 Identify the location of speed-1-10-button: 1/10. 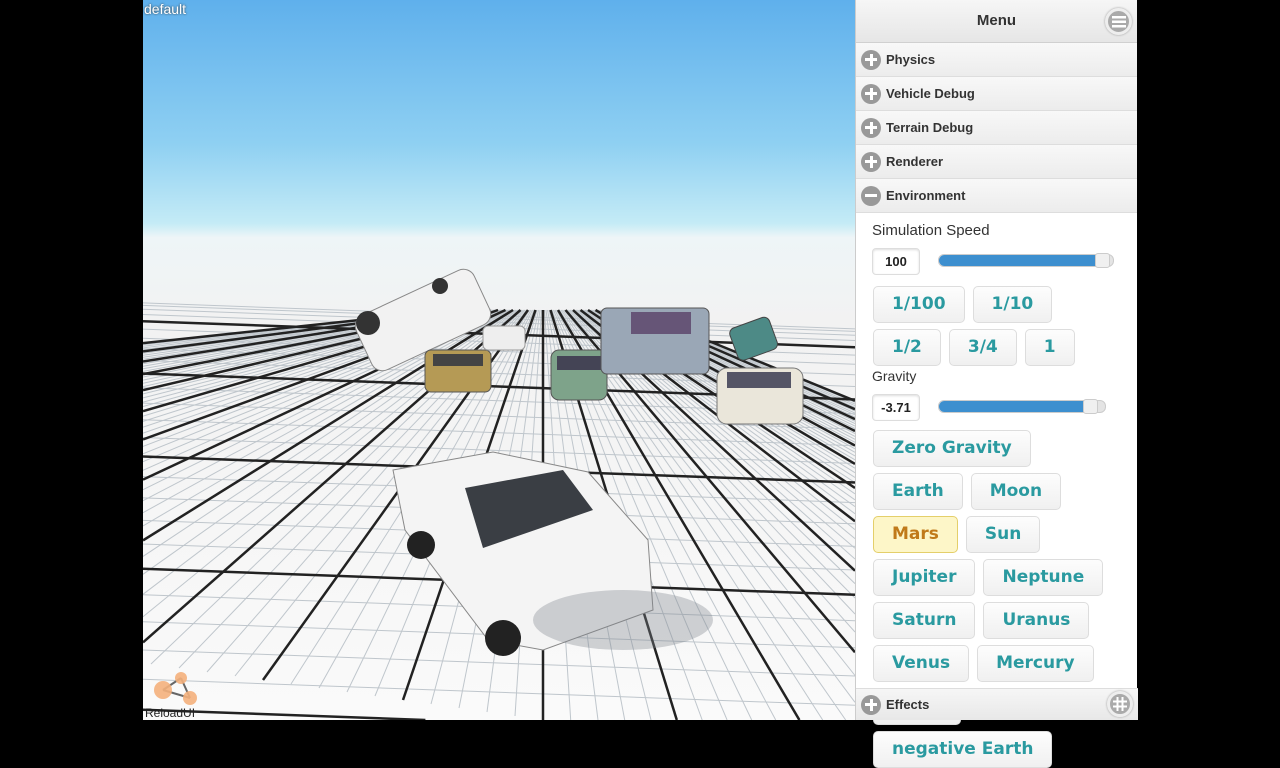
(1012, 304).